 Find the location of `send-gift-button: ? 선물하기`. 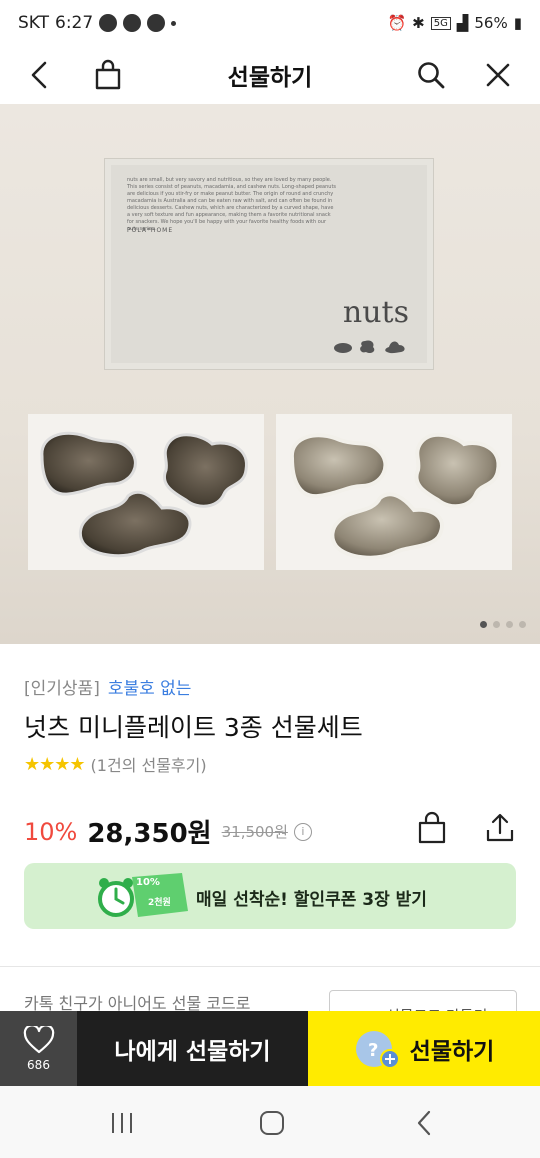

send-gift-button: ? 선물하기 is located at coordinates (424, 1048).